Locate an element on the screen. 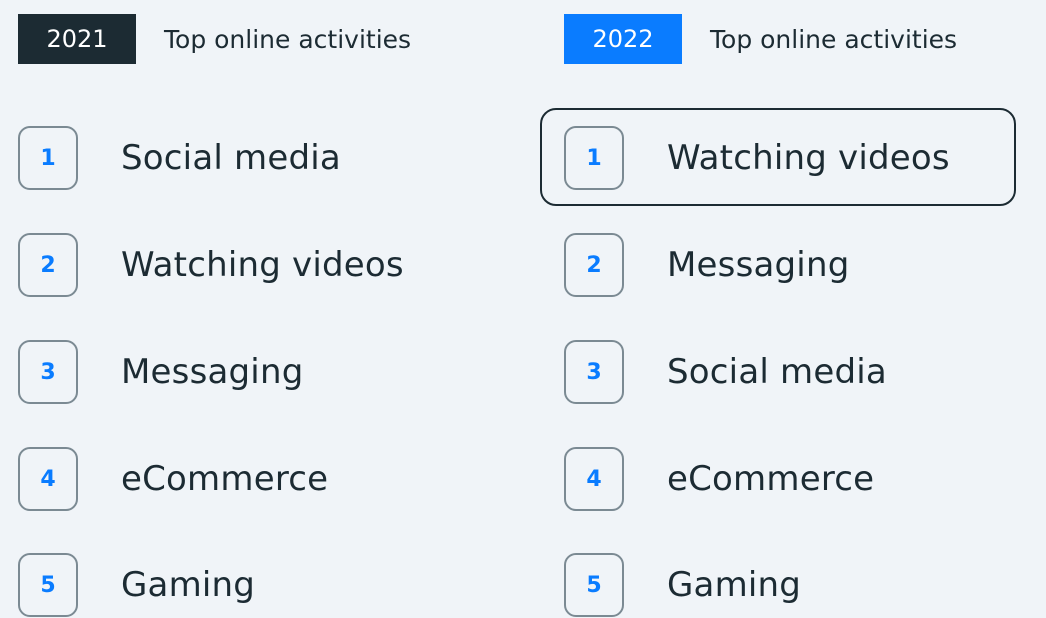 Image resolution: width=1046 pixels, height=618 pixels. list-item: 1 Watching videos is located at coordinates (757, 158).